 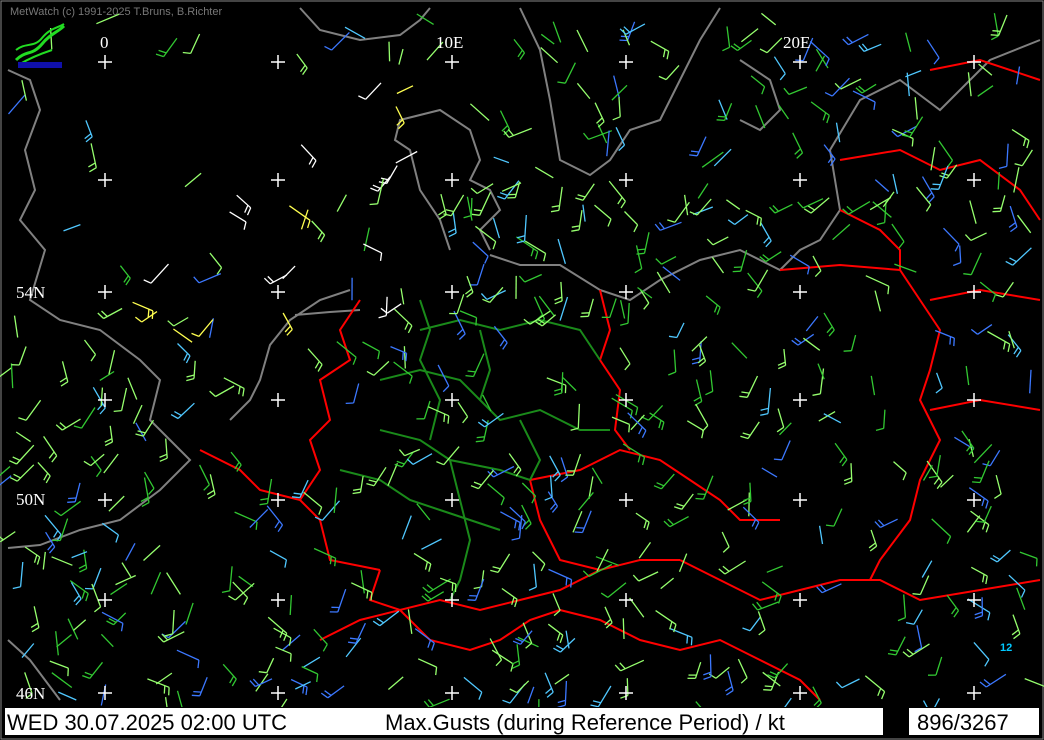 I want to click on lon-label-10e: 10E, so click(x=450, y=42).